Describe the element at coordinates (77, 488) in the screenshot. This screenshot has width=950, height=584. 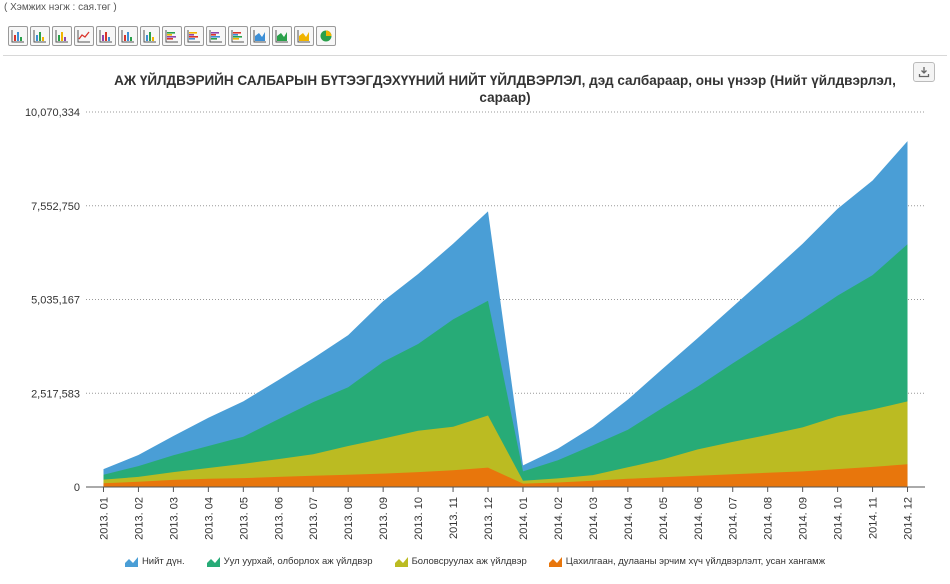
I see `y-tick-label: 0` at that location.